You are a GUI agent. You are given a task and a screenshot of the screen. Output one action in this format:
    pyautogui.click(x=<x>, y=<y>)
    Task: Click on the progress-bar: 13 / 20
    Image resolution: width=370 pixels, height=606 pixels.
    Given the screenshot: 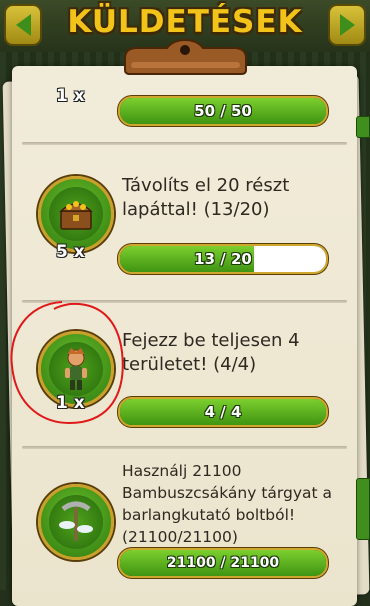 What is the action you would take?
    pyautogui.click(x=223, y=259)
    